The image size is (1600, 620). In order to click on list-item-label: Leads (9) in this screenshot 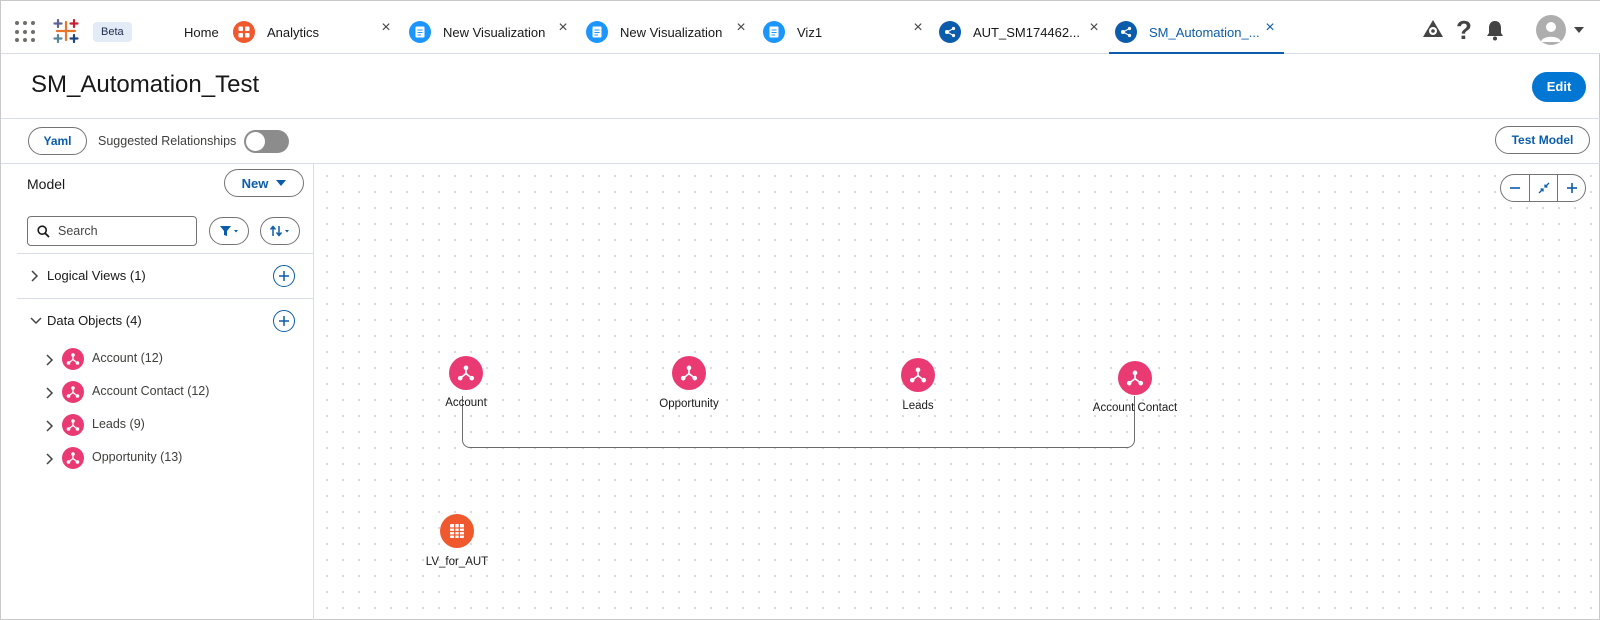, I will do `click(118, 424)`.